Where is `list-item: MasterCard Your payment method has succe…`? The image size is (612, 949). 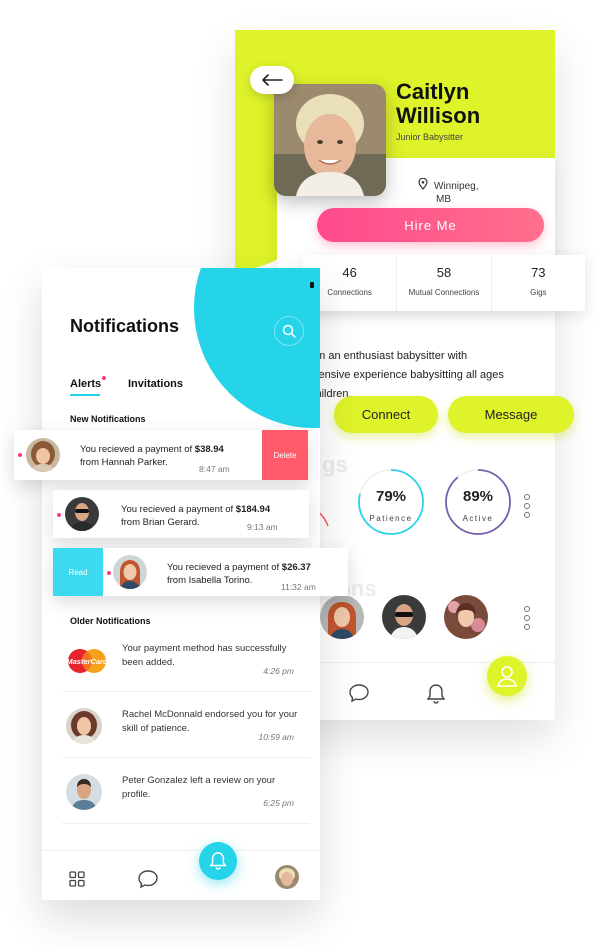 list-item: MasterCard Your payment method has succe… is located at coordinates (186, 659).